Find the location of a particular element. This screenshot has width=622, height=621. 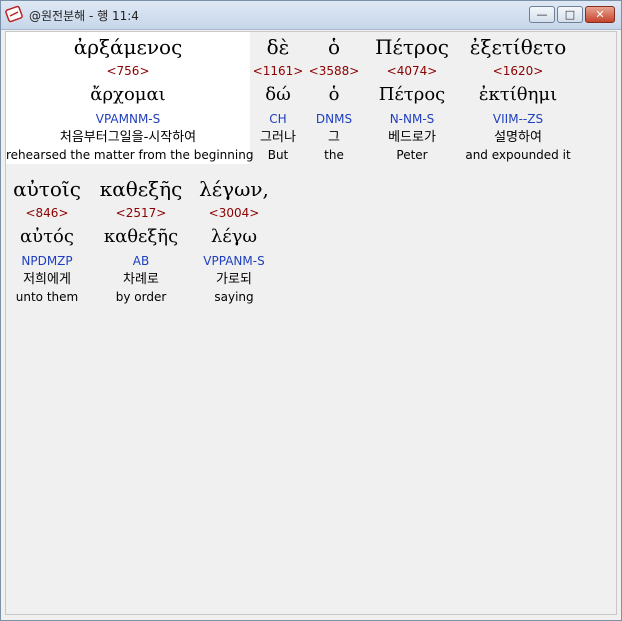

greek-word: δὲ is located at coordinates (278, 47).